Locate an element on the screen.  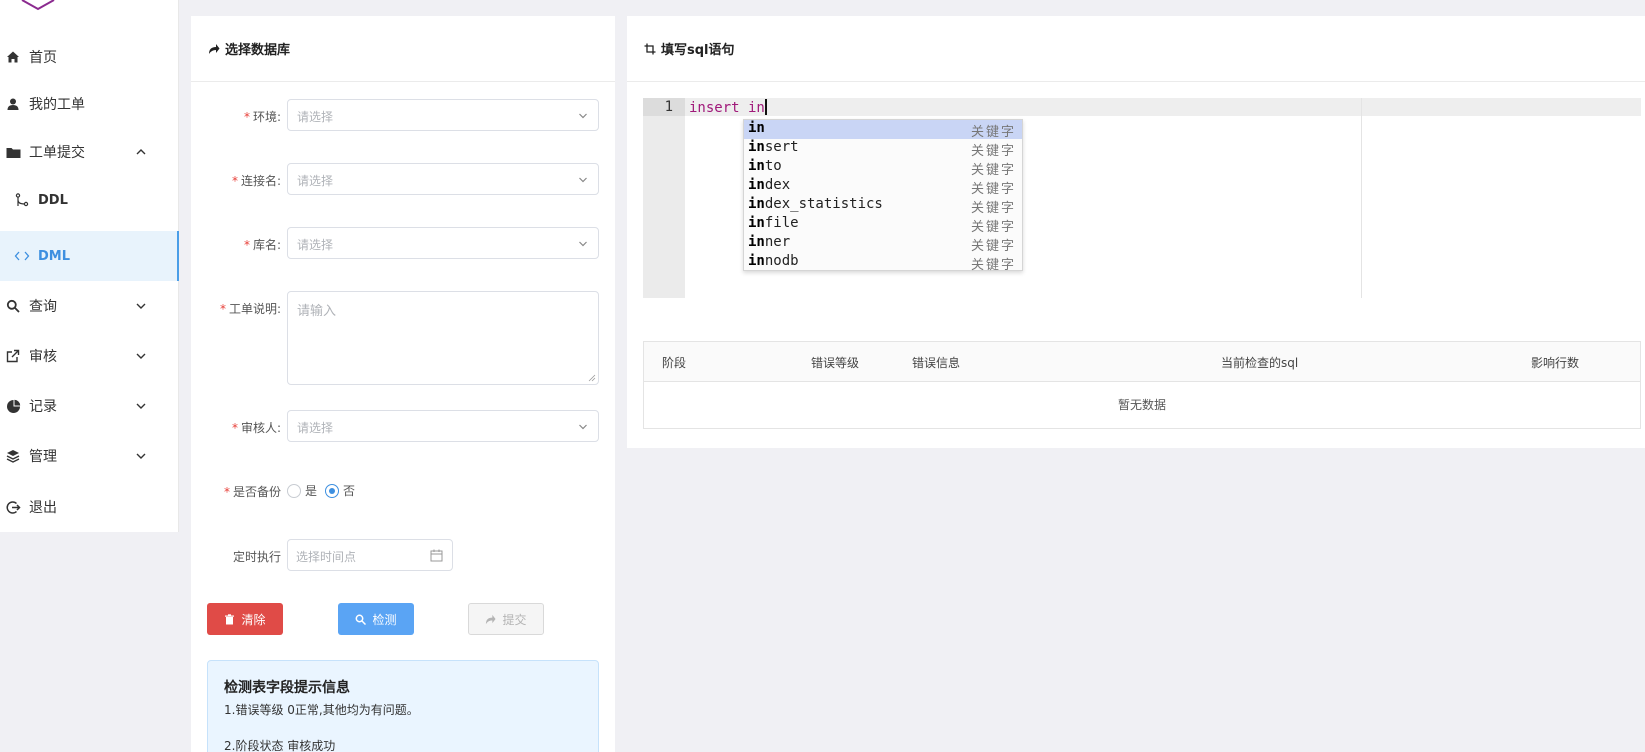
env-placeholder: 请选择 is located at coordinates (315, 117).